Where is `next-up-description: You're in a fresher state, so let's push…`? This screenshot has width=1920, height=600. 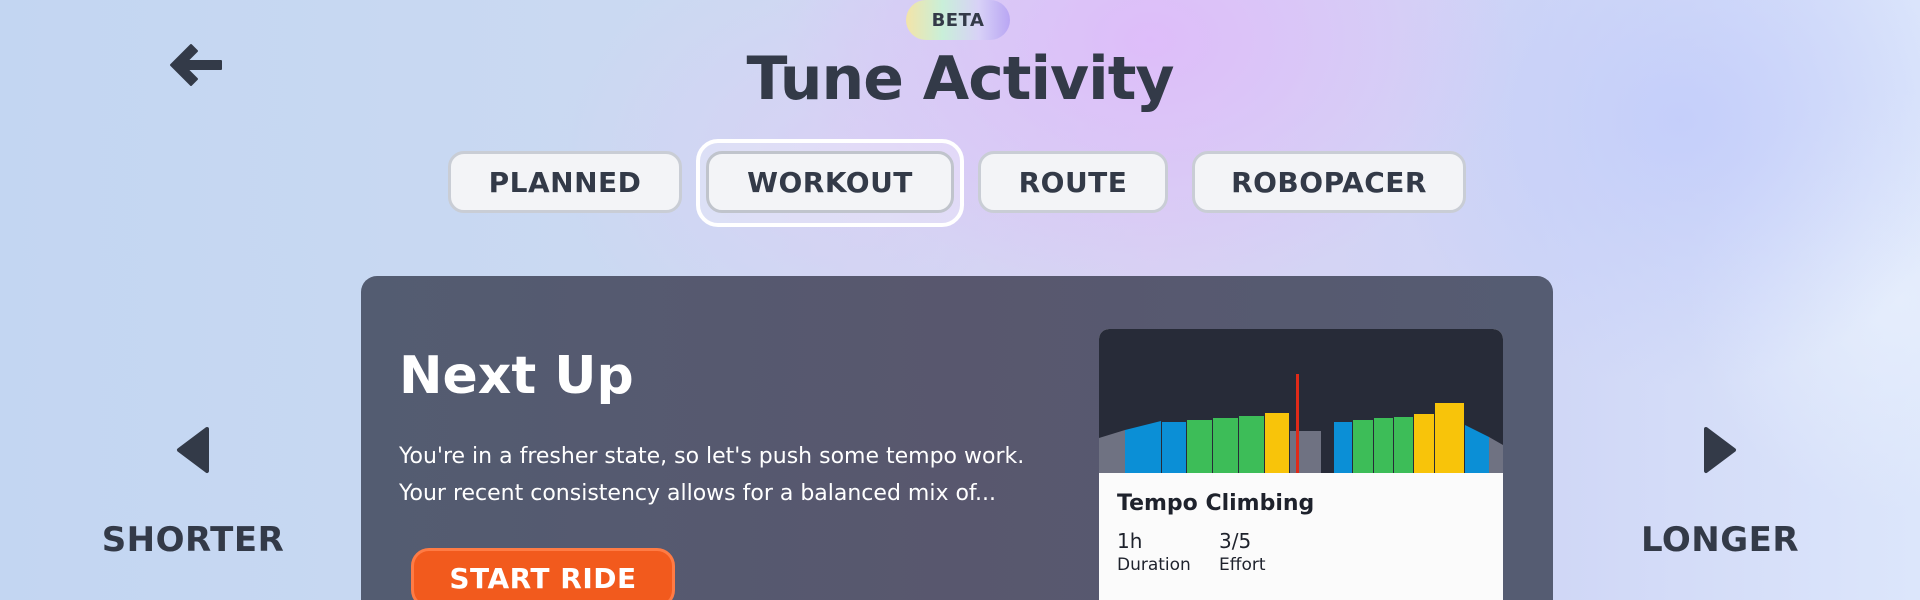
next-up-description: You're in a fresher state, so let's push… is located at coordinates (729, 475).